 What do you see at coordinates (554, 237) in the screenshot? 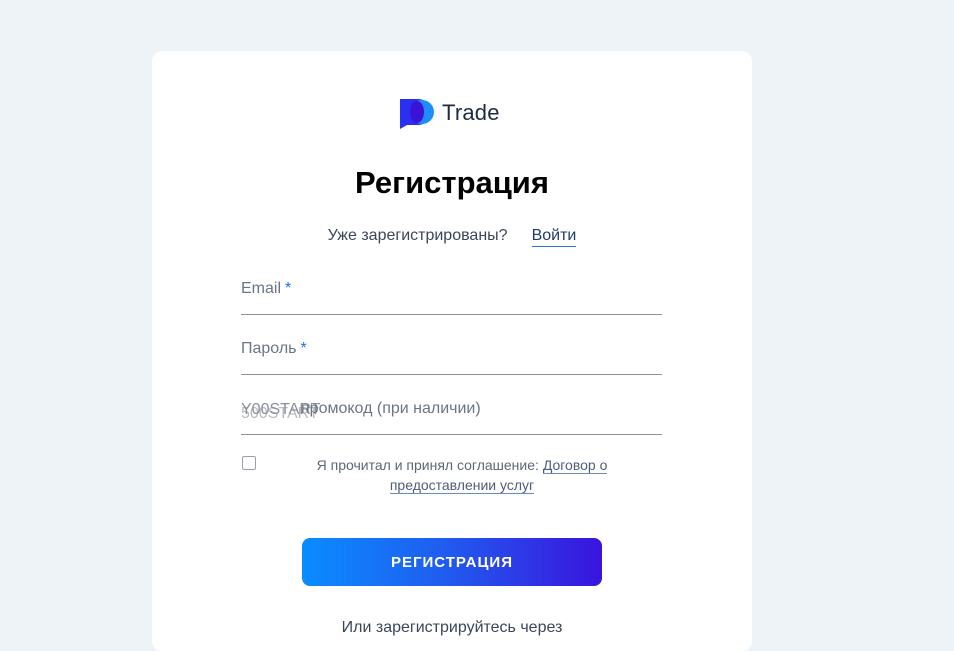
I see `login-link: Войти` at bounding box center [554, 237].